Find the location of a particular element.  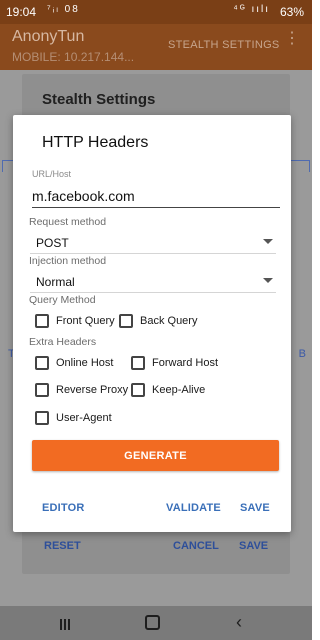

host-field-label: URL/Host is located at coordinates (52, 174).